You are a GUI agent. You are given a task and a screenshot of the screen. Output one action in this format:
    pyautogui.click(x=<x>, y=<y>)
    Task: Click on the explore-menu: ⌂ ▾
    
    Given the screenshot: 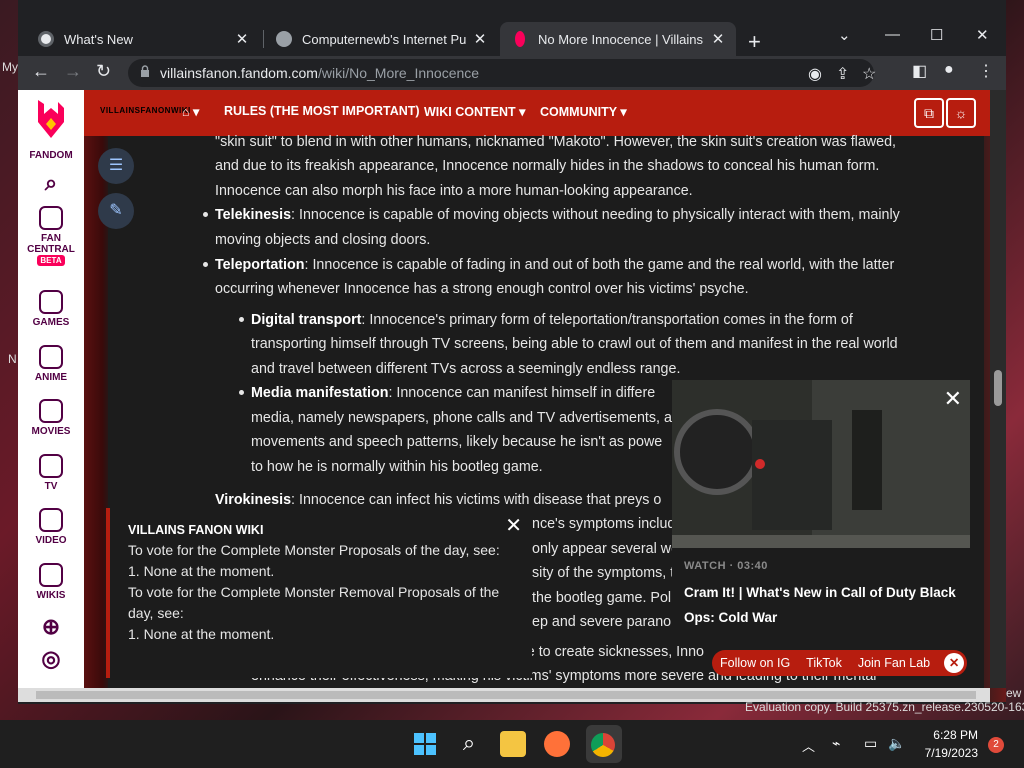 What is the action you would take?
    pyautogui.click(x=190, y=111)
    